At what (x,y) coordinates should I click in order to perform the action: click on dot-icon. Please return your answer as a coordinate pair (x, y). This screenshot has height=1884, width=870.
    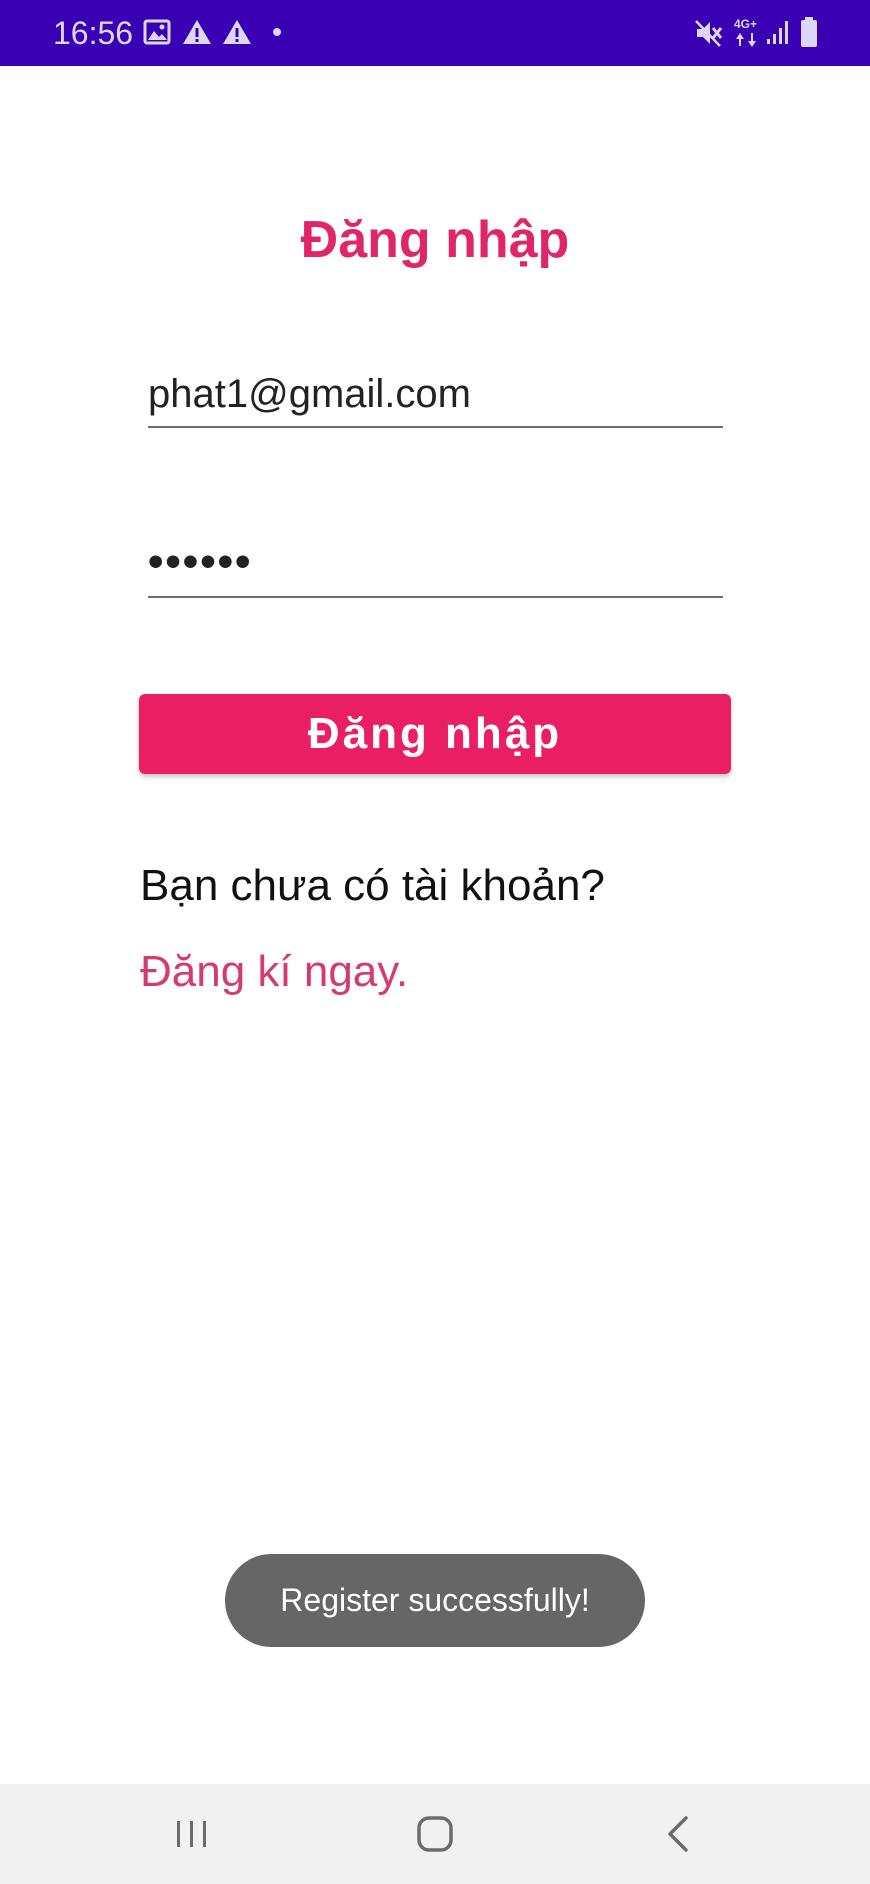
    Looking at the image, I should click on (277, 32).